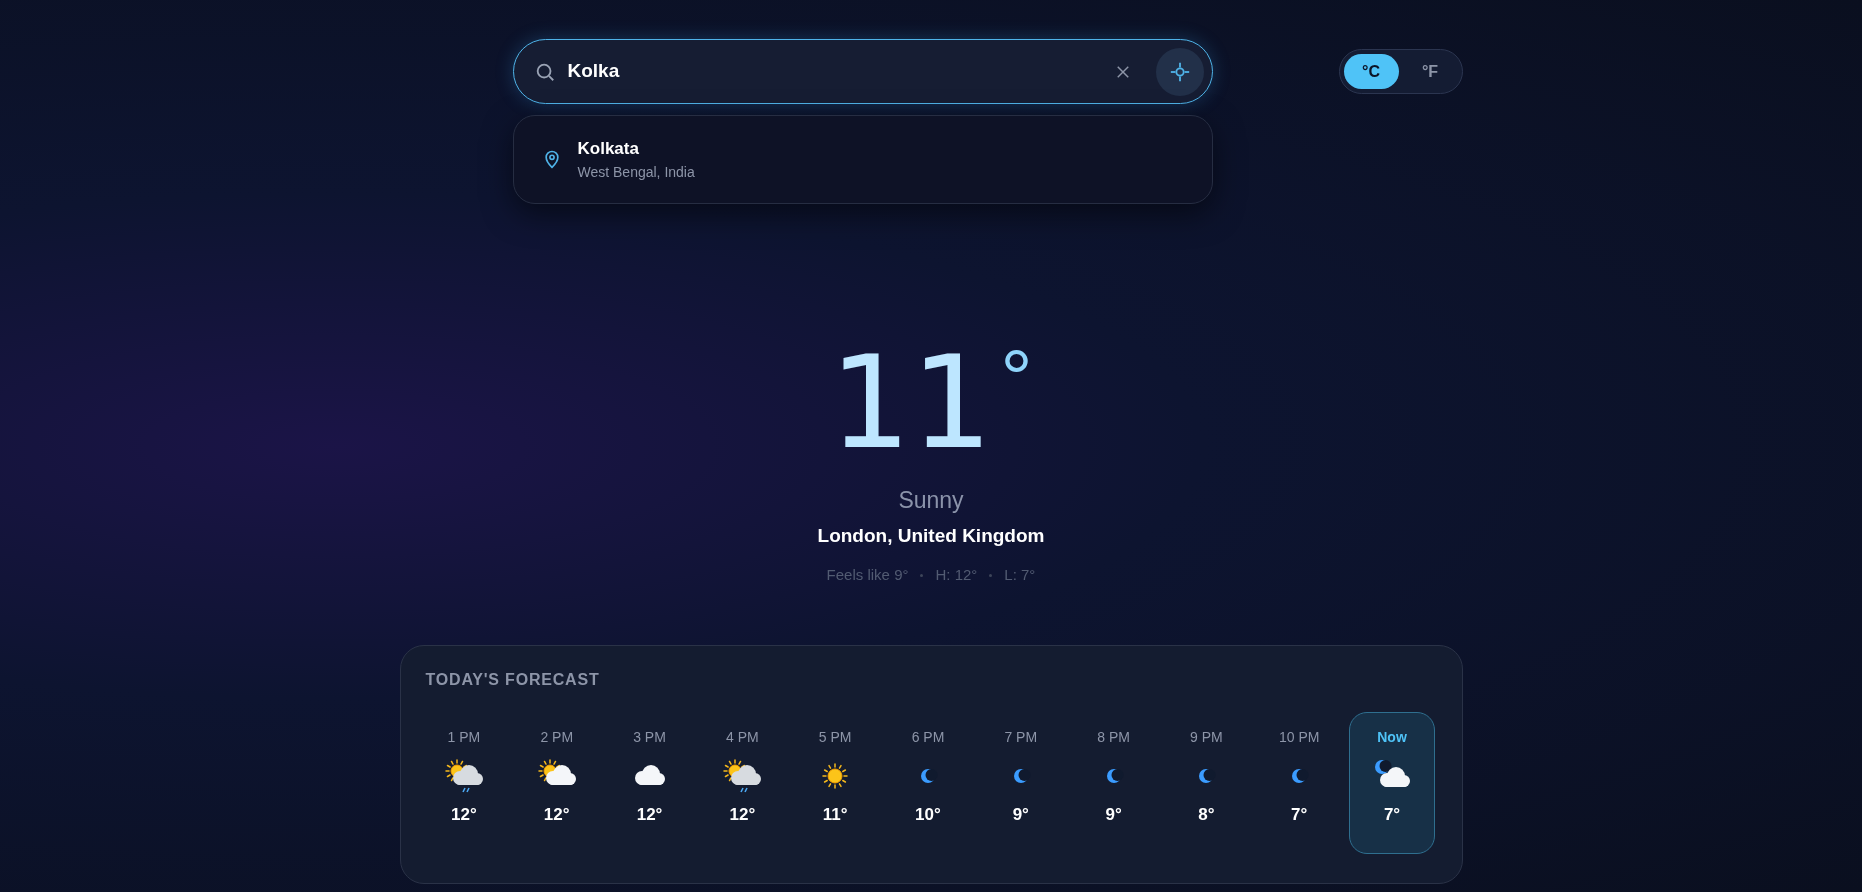 The height and width of the screenshot is (892, 1862). I want to click on search-field: Kolka, so click(862, 71).